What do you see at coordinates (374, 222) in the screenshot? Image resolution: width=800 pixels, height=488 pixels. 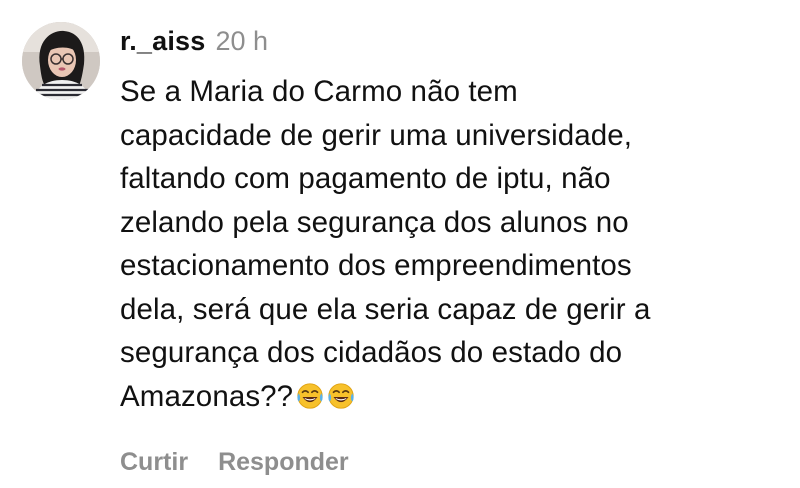 I see `comment-line: zelando pela segurança dos alunos no` at bounding box center [374, 222].